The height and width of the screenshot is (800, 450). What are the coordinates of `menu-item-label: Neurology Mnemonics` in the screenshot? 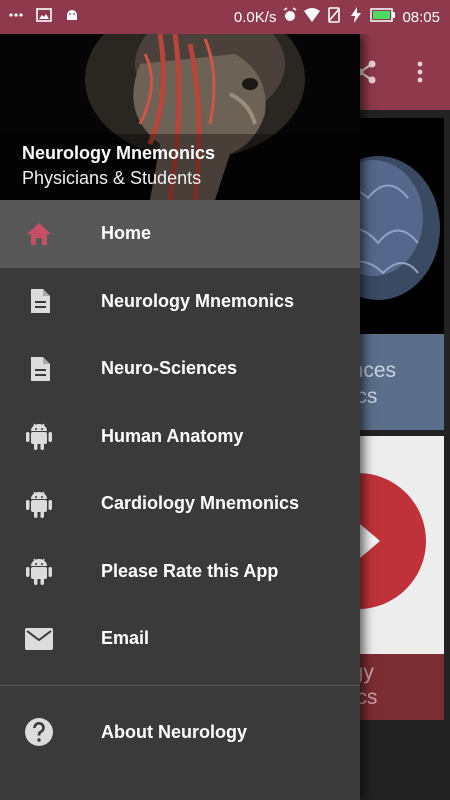 It's located at (198, 300).